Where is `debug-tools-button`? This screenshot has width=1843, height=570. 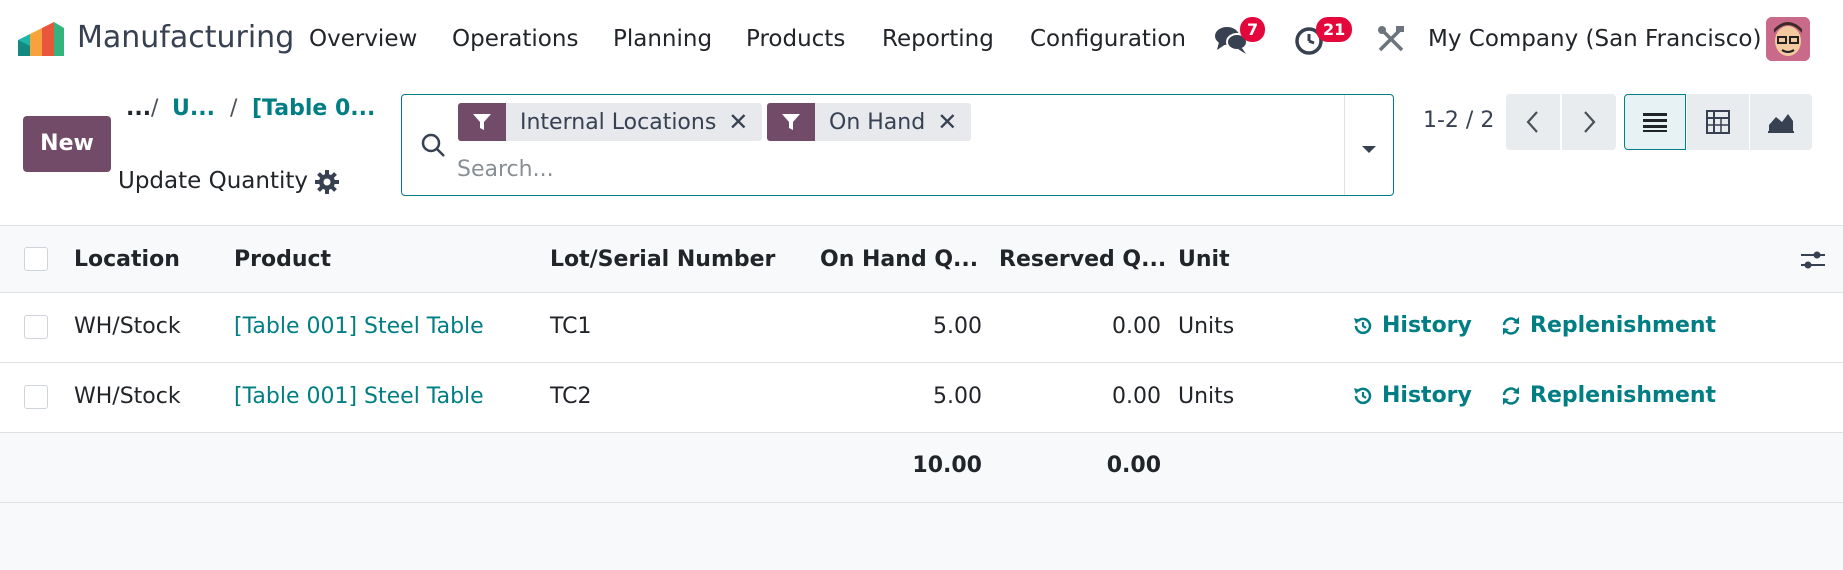 debug-tools-button is located at coordinates (1391, 39).